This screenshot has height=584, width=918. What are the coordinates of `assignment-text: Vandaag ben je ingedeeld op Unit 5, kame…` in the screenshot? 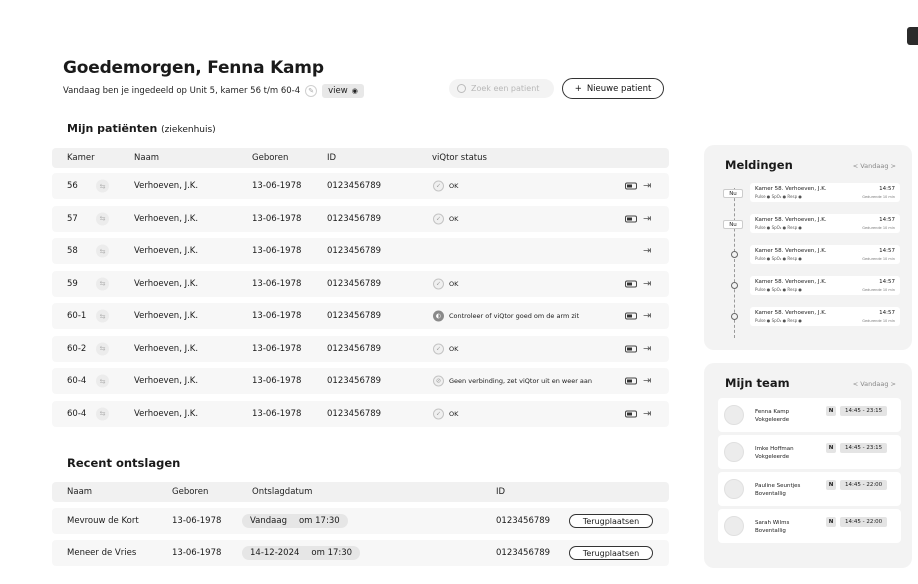 It's located at (182, 91).